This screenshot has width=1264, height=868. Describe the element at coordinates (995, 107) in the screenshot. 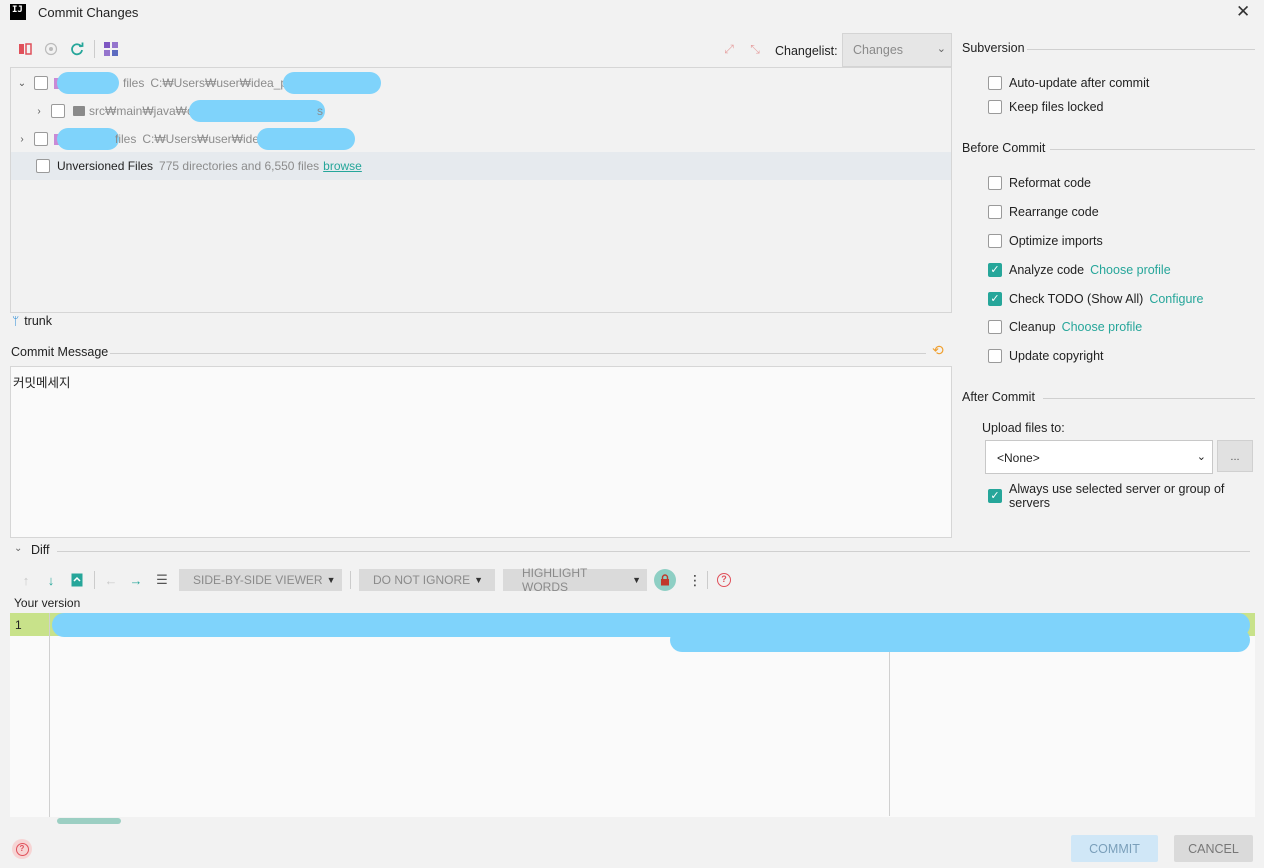

I see `keep-locked-checkbox` at that location.